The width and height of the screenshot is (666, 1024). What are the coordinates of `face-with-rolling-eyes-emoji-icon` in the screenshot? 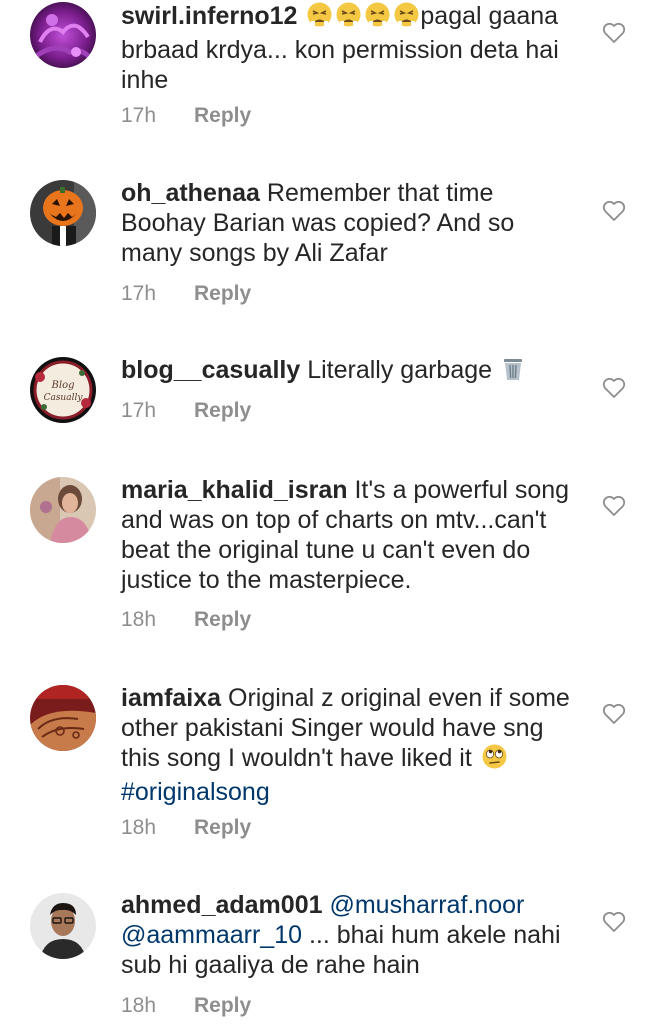 It's located at (494, 760).